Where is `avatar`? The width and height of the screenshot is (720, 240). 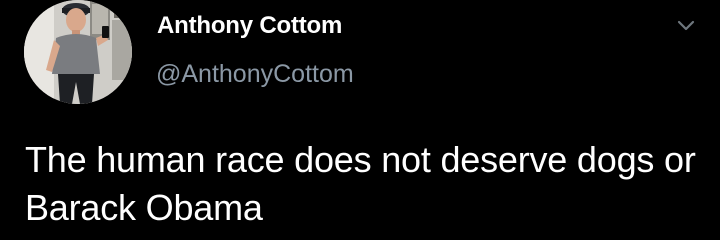 avatar is located at coordinates (78, 52).